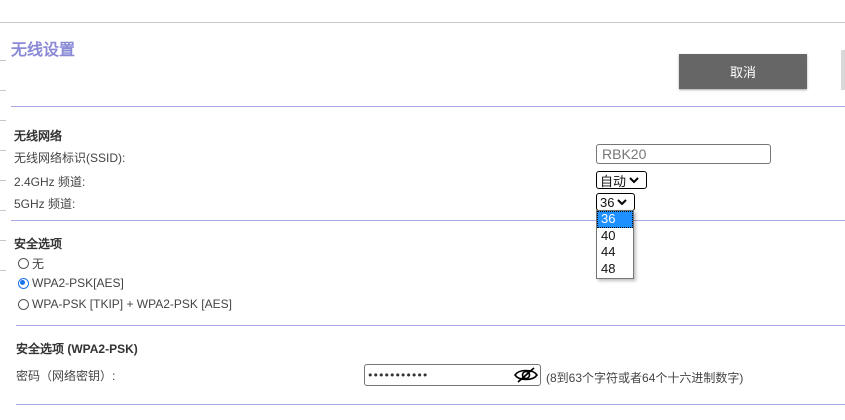 The height and width of the screenshot is (420, 845). I want to click on ssid-label: 无线网络标识(SSID):, so click(70, 158).